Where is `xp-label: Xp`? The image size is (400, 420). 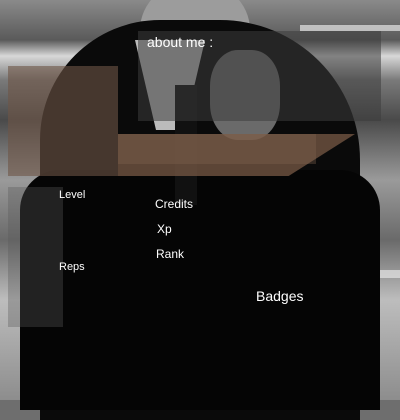 xp-label: Xp is located at coordinates (164, 229).